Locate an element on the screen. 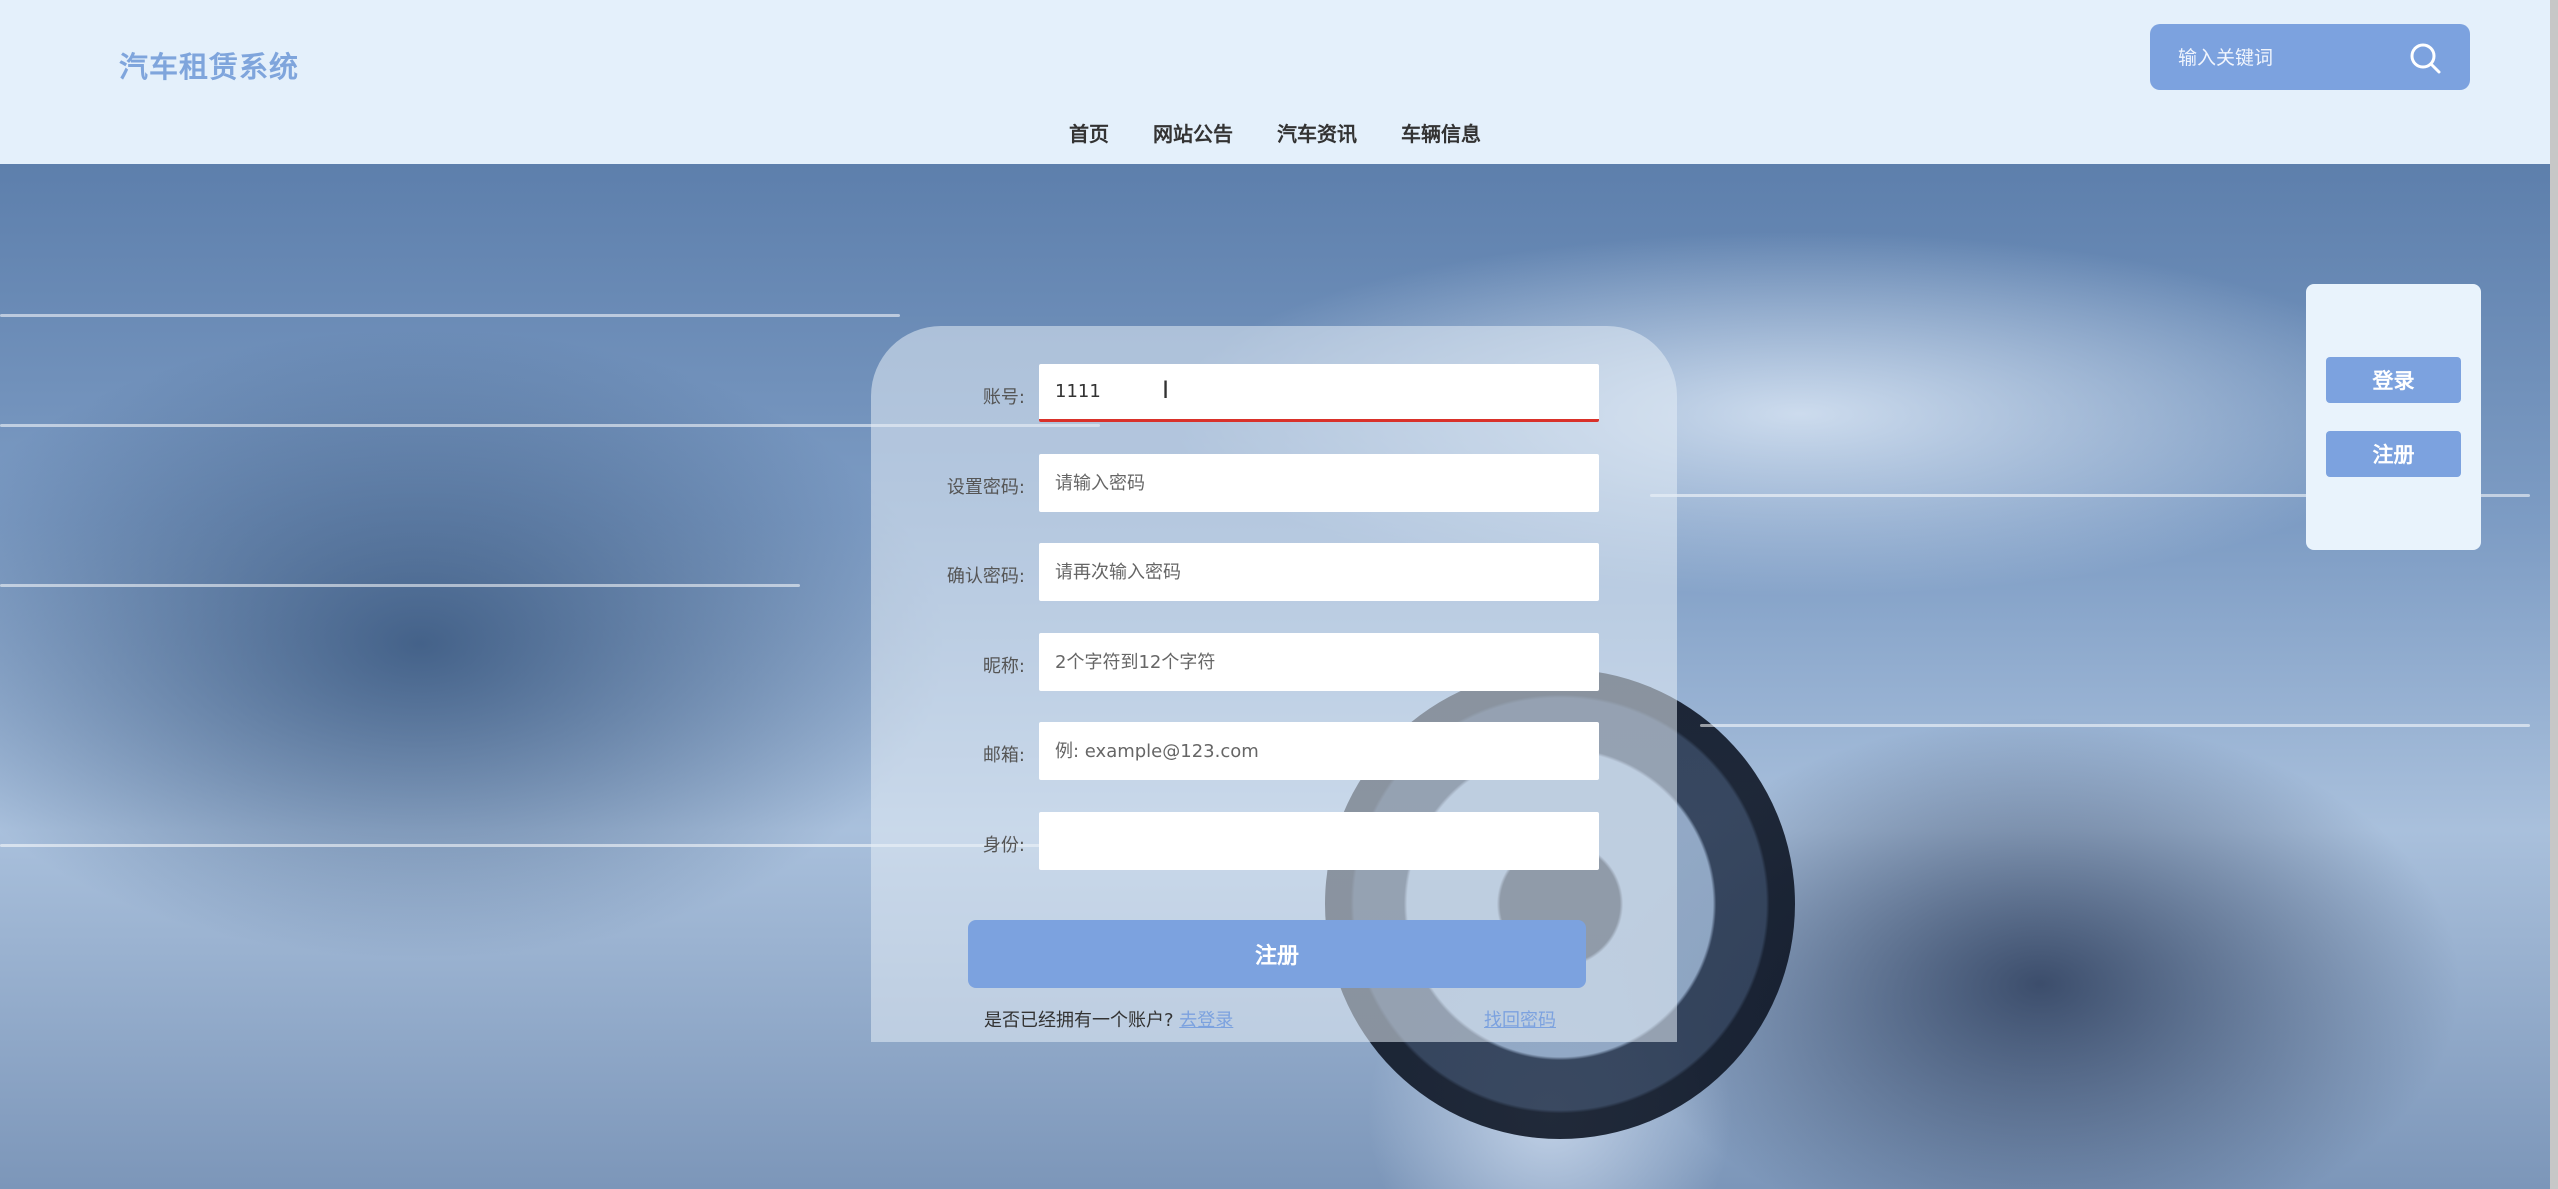  form-row-account: 账号: is located at coordinates (1274, 394).